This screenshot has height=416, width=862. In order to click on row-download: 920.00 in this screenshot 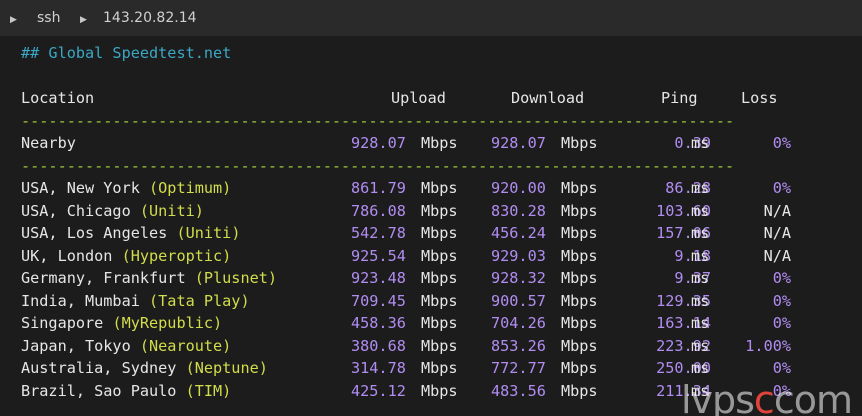, I will do `click(518, 188)`.